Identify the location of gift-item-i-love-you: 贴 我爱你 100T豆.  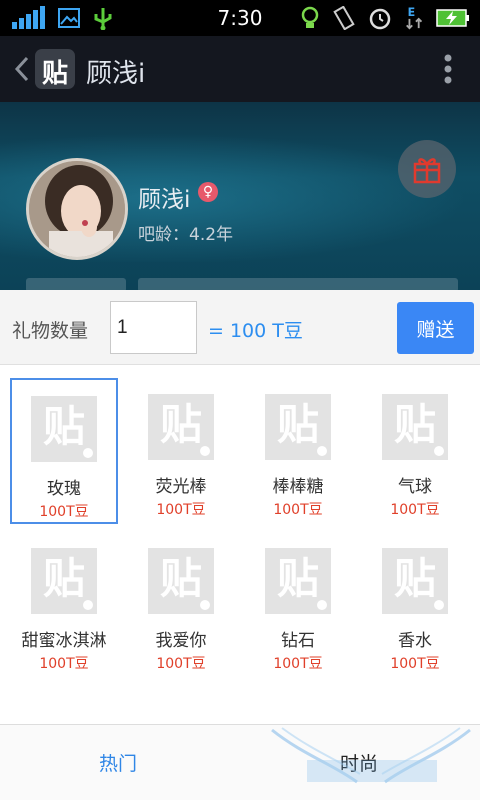
(181, 605).